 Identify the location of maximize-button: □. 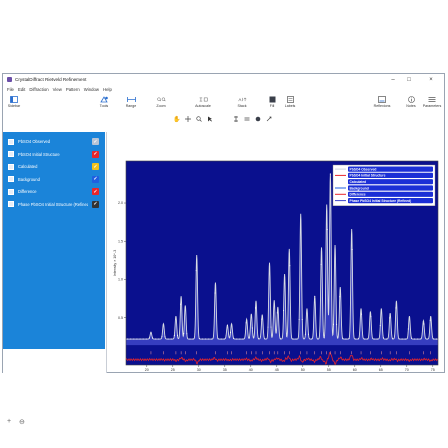
(409, 79).